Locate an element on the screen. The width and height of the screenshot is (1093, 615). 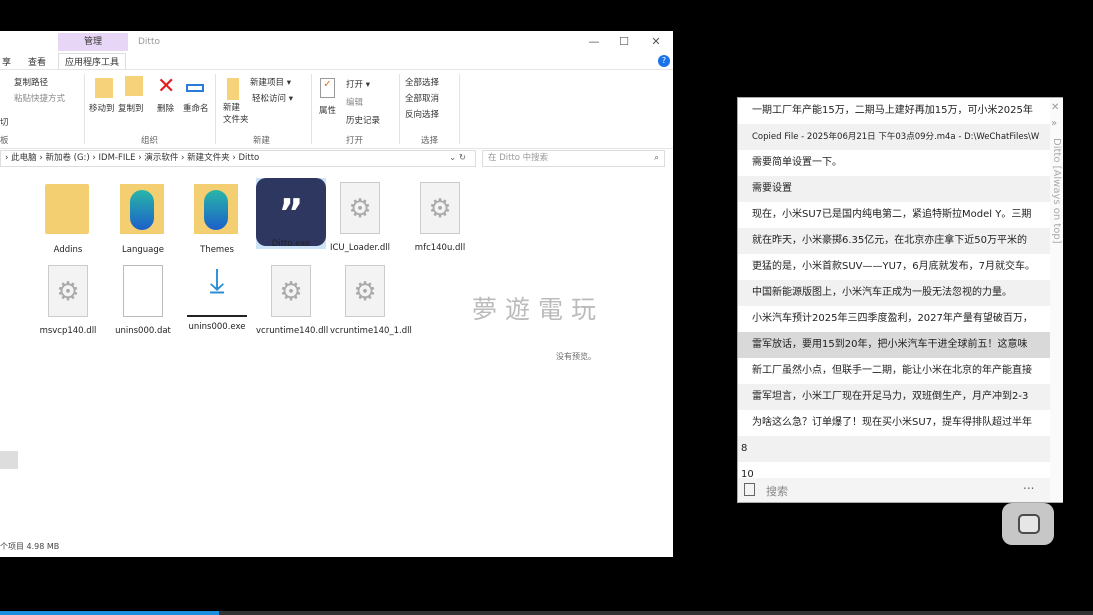
new-item-button: 新建项目 ▾ is located at coordinates (270, 82).